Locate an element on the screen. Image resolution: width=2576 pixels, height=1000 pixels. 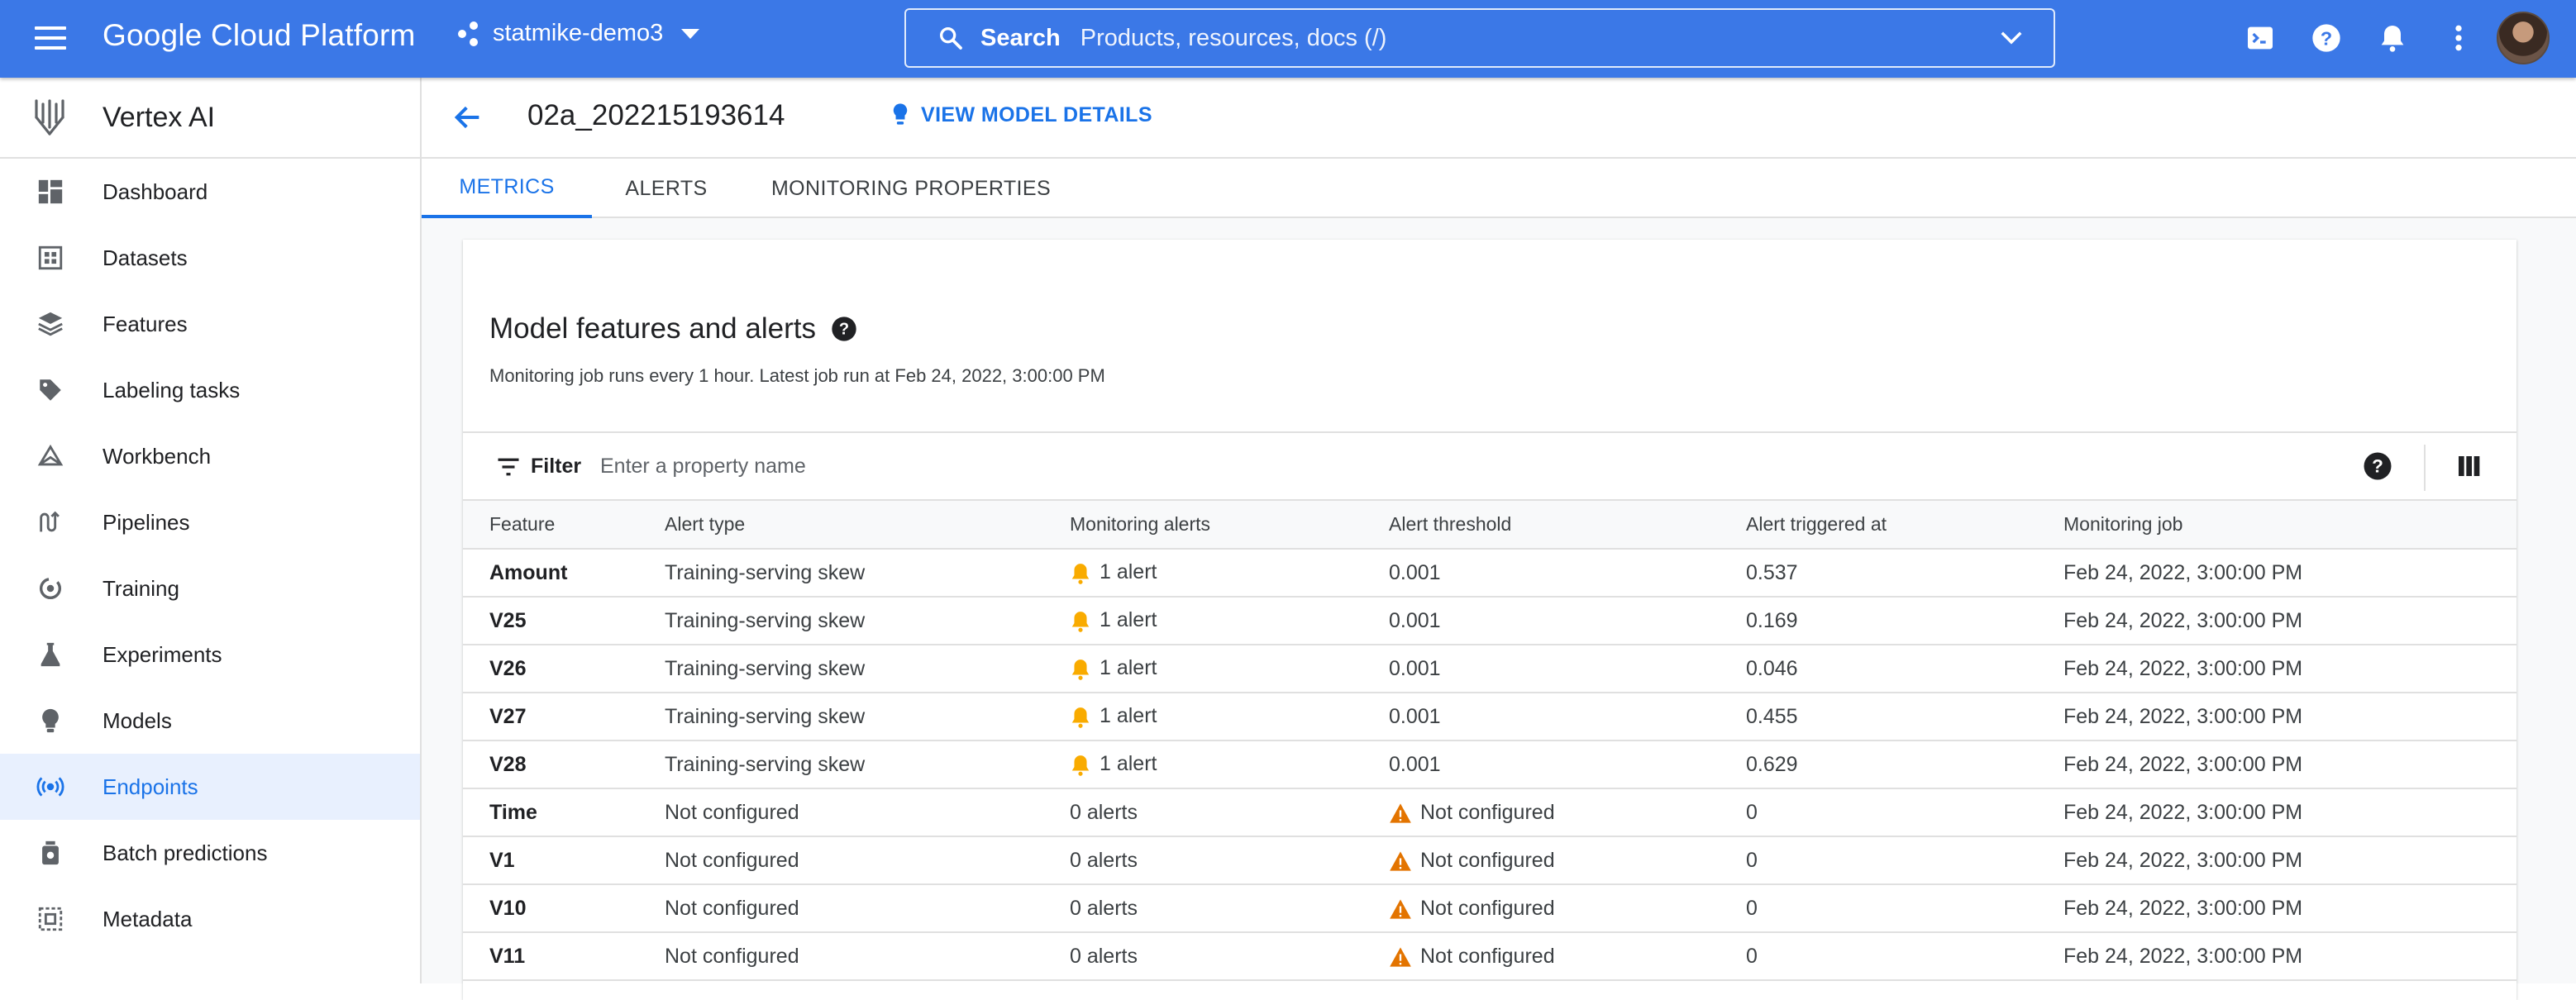
sidebar-item-training: Training is located at coordinates (210, 588).